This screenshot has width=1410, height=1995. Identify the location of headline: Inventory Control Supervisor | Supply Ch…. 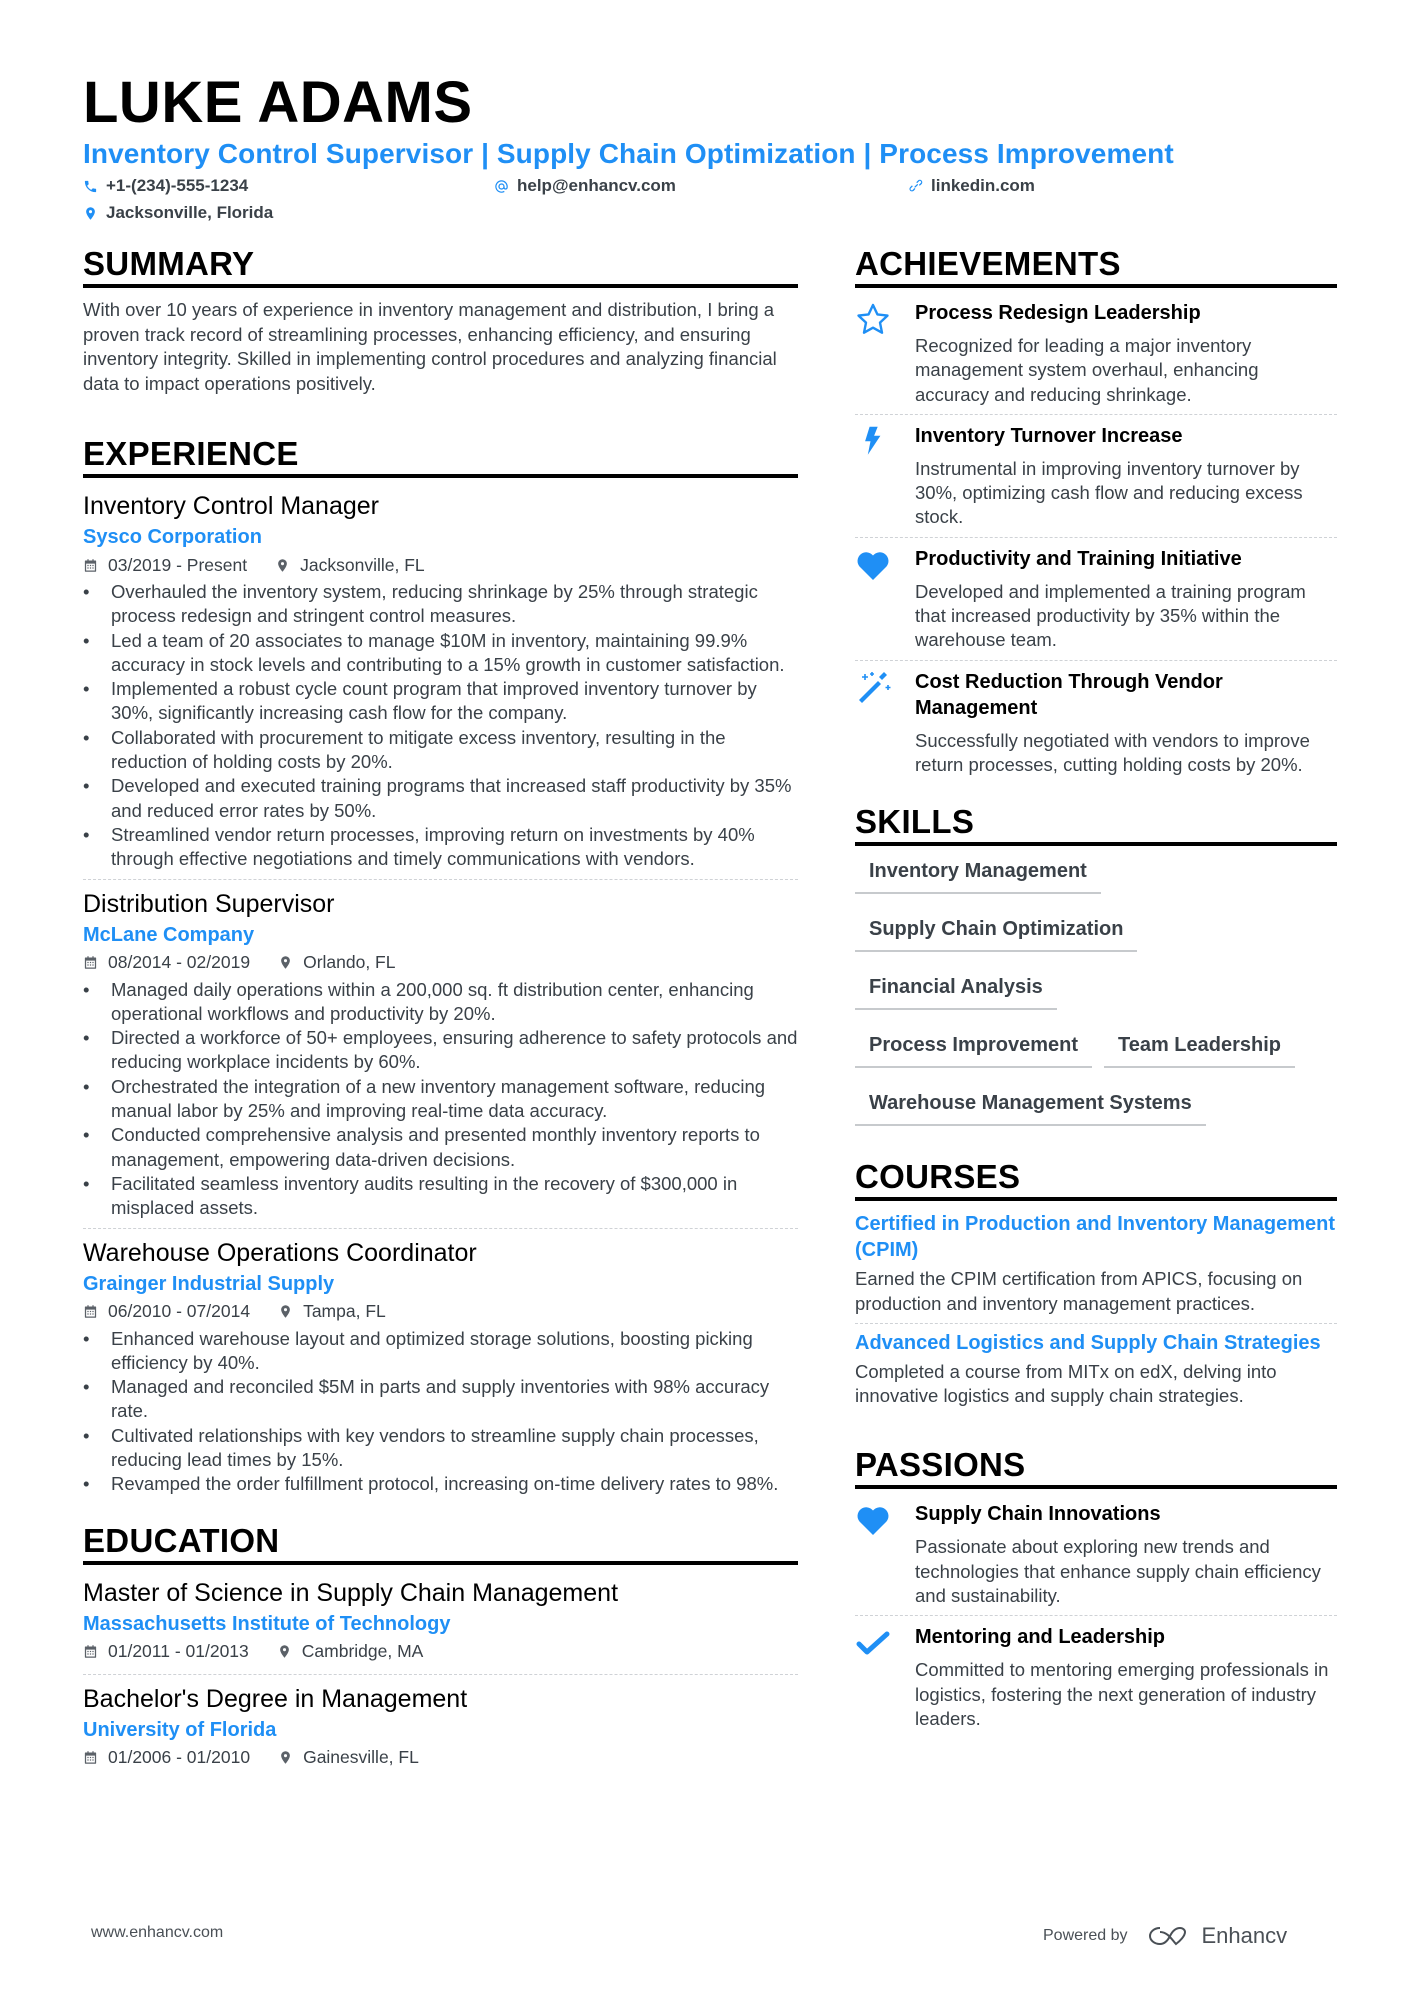
(628, 153).